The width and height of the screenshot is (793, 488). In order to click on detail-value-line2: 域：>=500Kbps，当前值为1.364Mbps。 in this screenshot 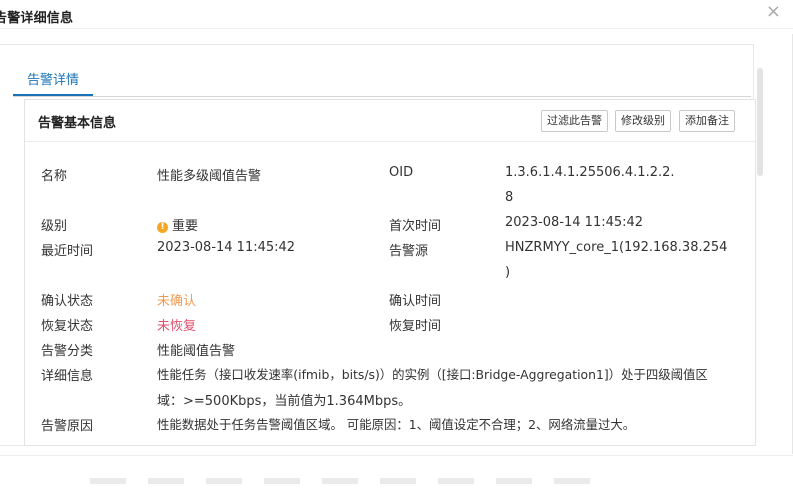, I will do `click(284, 401)`.